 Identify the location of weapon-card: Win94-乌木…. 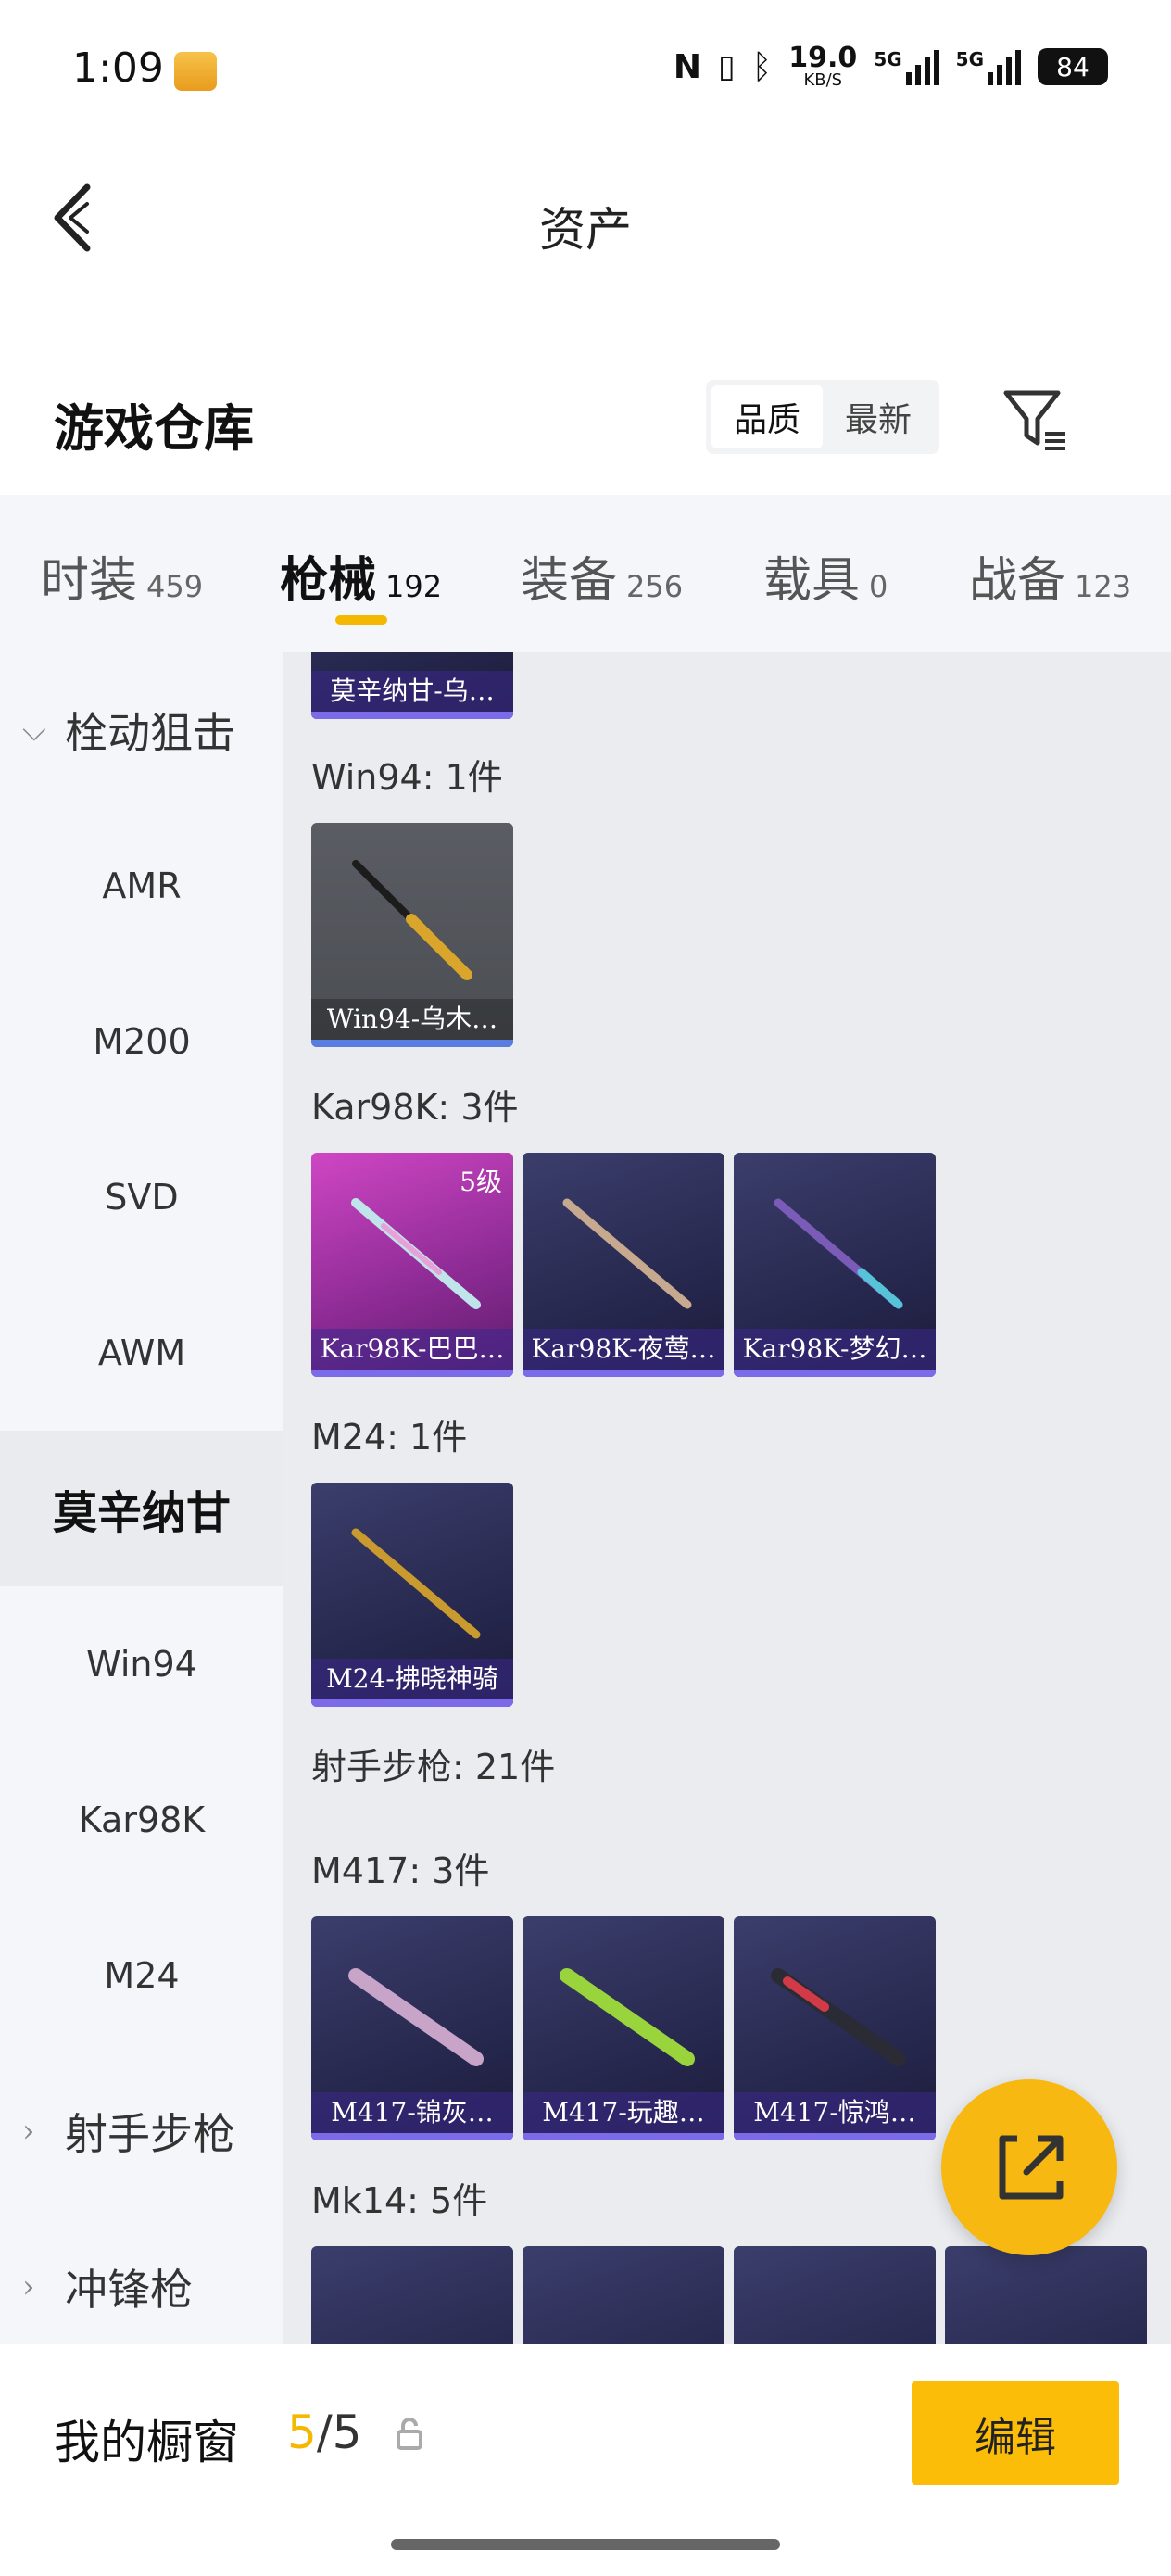
(412, 935).